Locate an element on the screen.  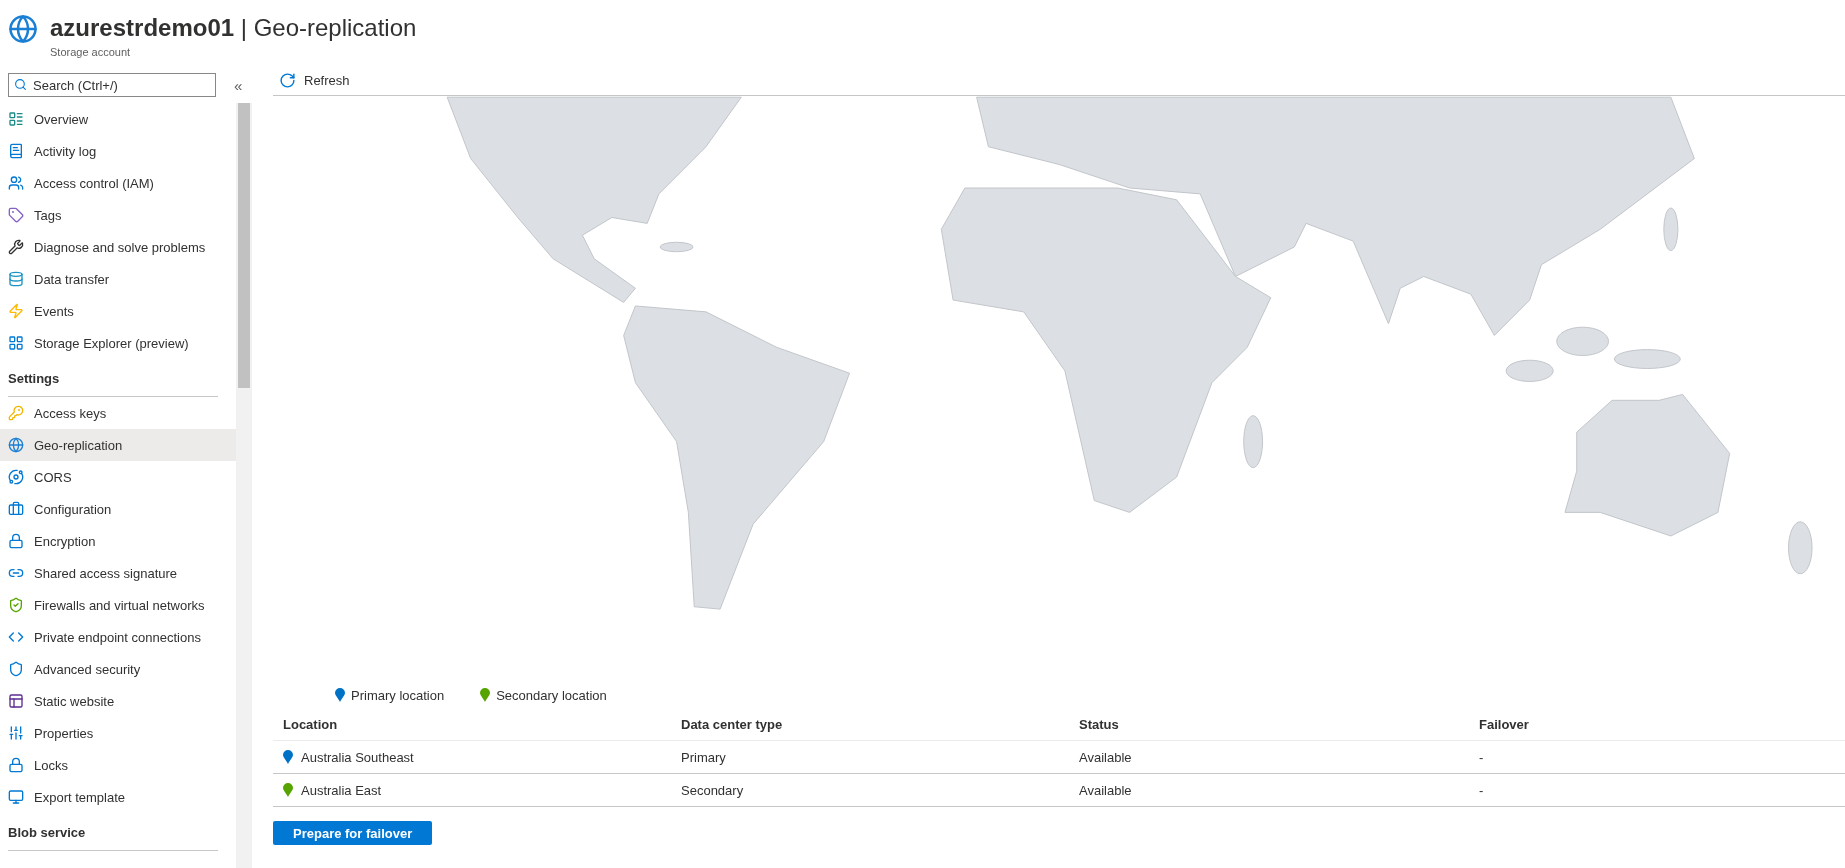
search-field: Search (Ctrl+/) is located at coordinates (112, 85).